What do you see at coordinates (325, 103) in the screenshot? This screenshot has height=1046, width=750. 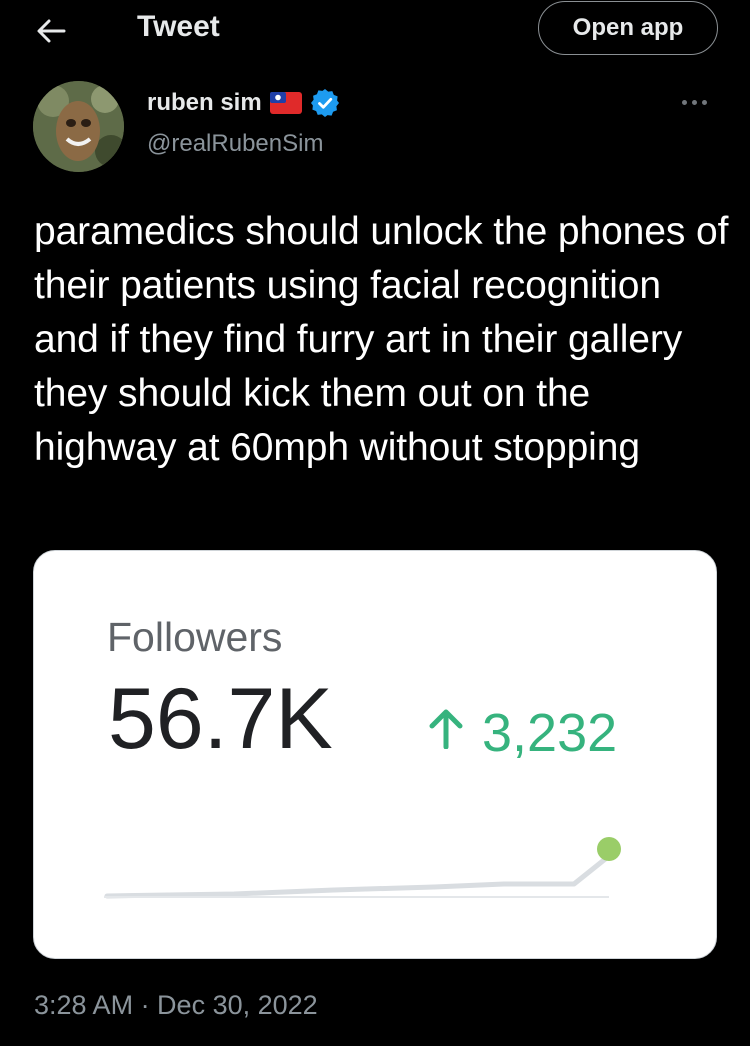 I see `verified-badge-icon` at bounding box center [325, 103].